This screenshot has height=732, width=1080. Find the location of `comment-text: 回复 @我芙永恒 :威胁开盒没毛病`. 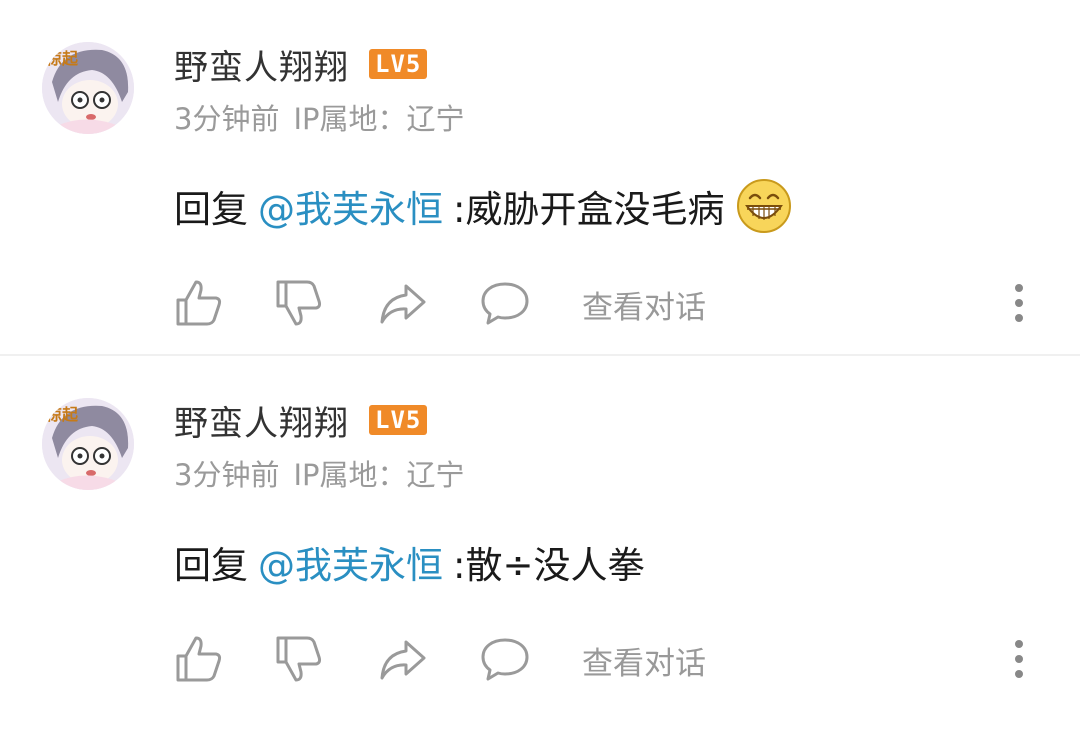

comment-text: 回复 @我芙永恒 :威胁开盒没毛病 is located at coordinates (483, 206).